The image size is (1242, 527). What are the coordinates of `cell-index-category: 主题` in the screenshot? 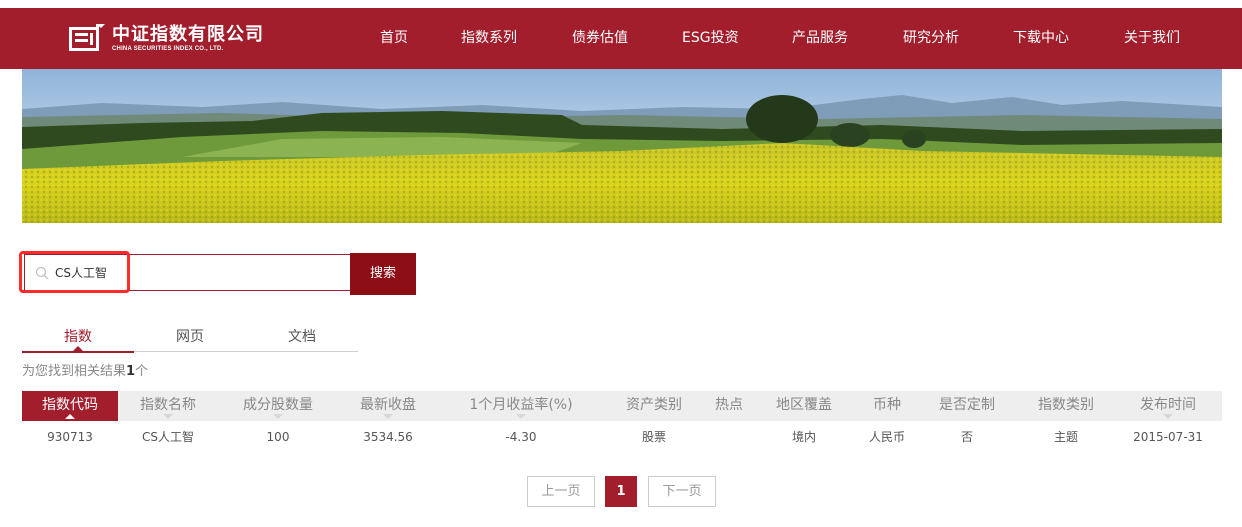 It's located at (1065, 437).